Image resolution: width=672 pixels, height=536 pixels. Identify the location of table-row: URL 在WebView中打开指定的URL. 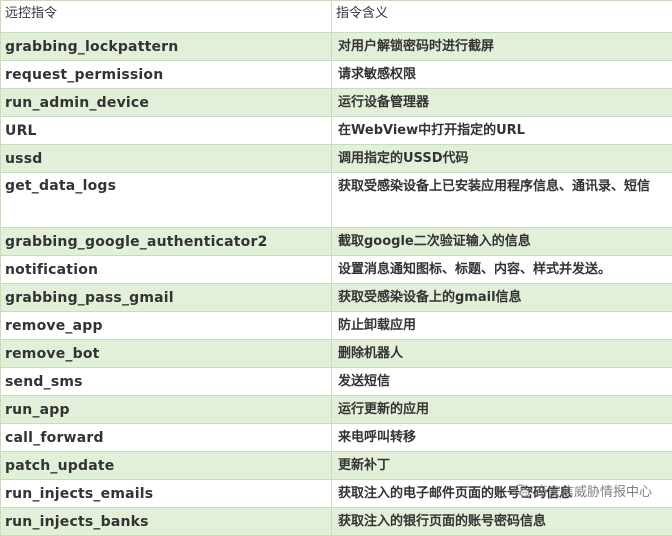
(336, 131).